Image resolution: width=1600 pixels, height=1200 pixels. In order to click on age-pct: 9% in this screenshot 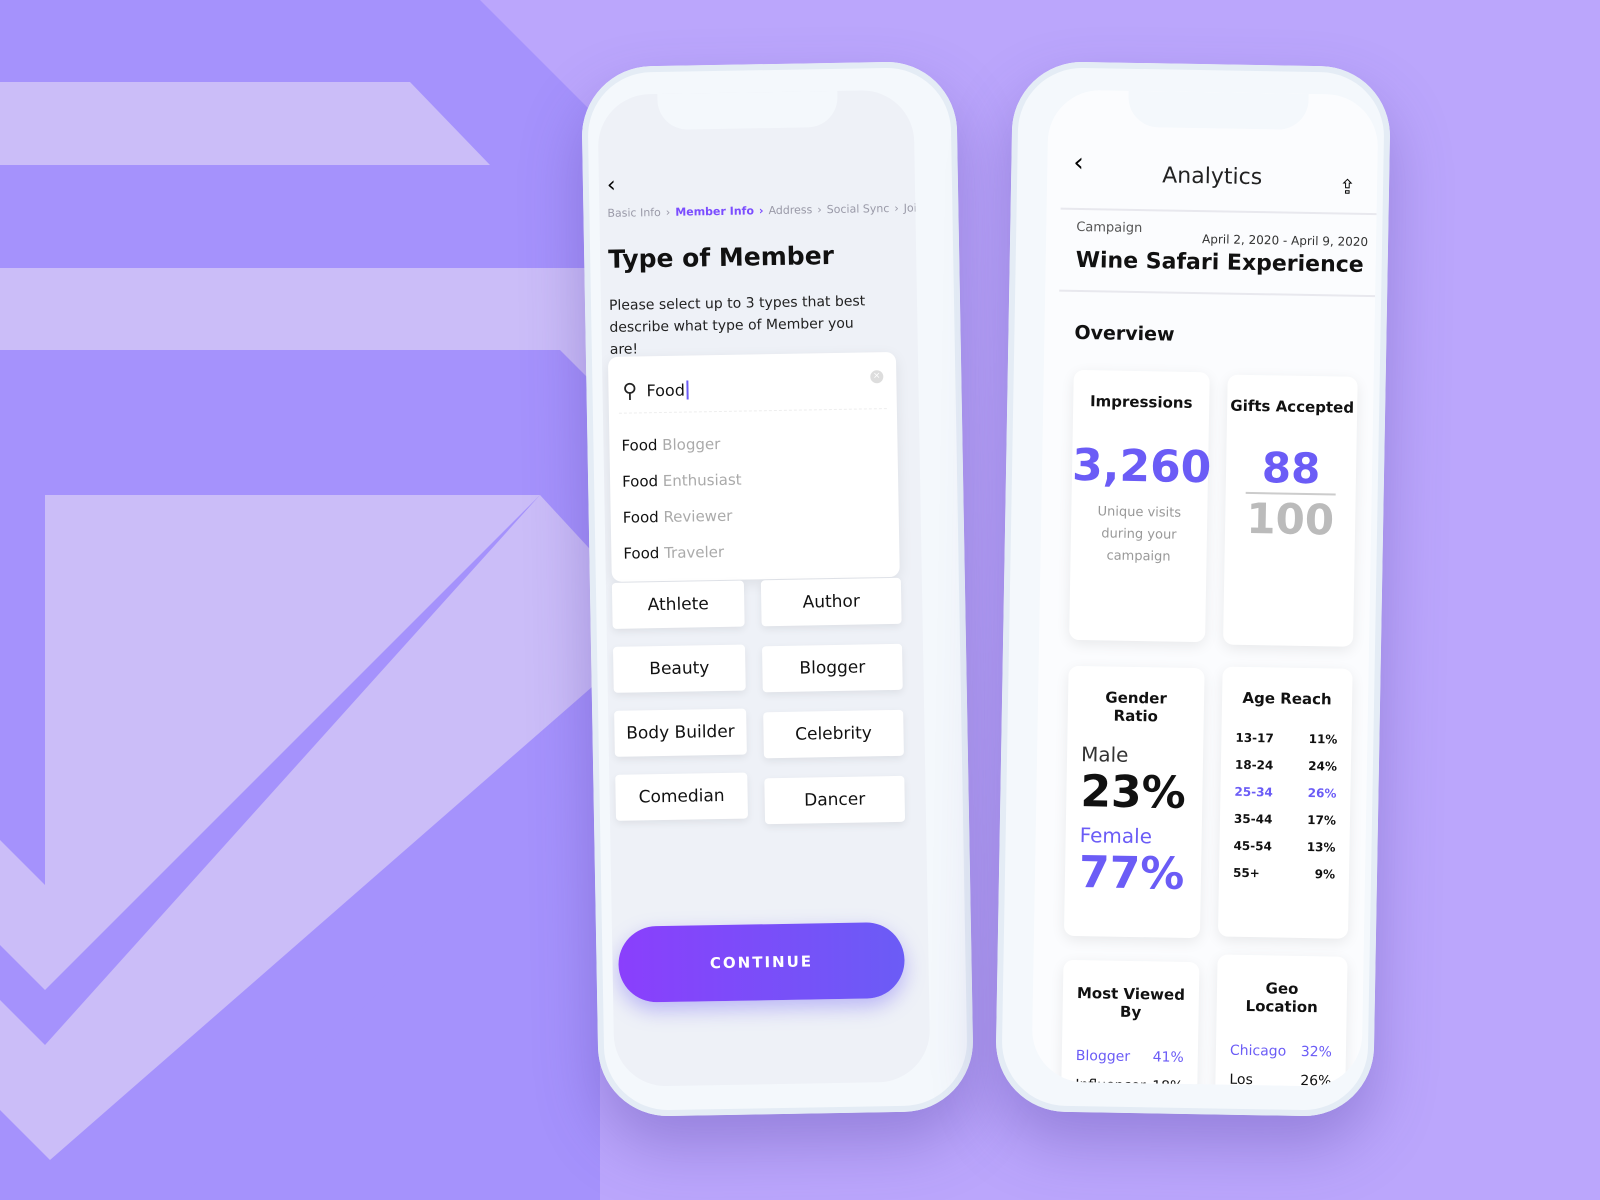, I will do `click(1325, 874)`.